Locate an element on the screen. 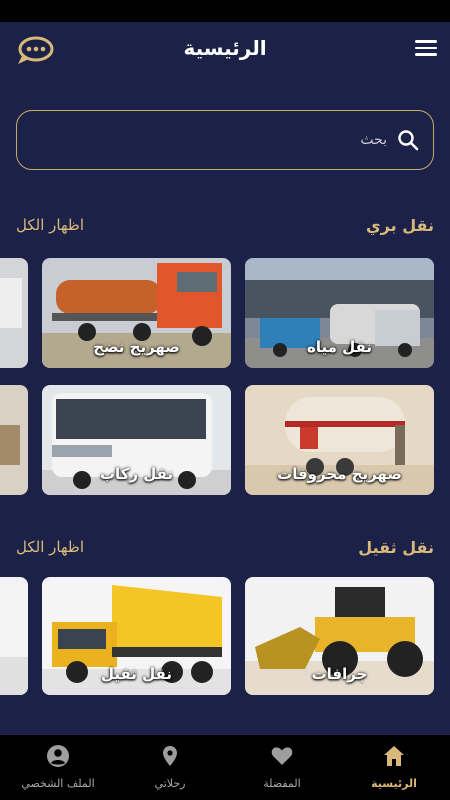 The height and width of the screenshot is (800, 450). nav-label: المفضلة is located at coordinates (282, 783).